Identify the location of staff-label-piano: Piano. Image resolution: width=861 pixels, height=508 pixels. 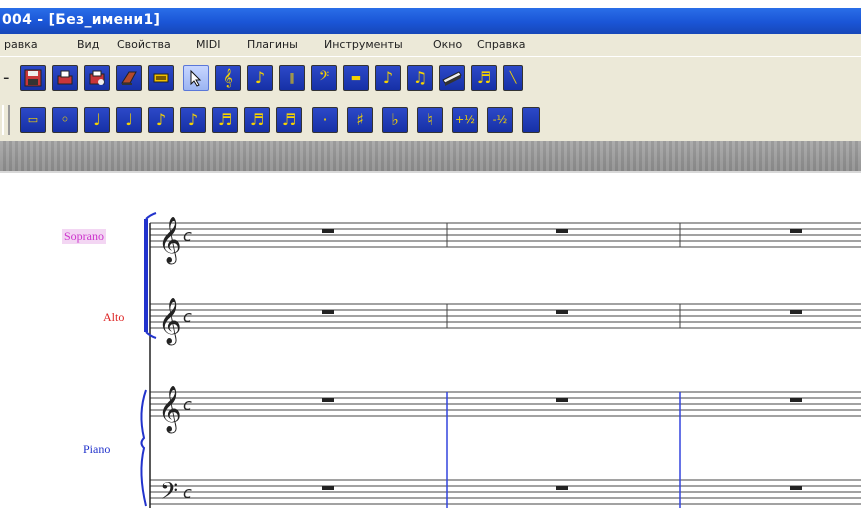
(96, 449).